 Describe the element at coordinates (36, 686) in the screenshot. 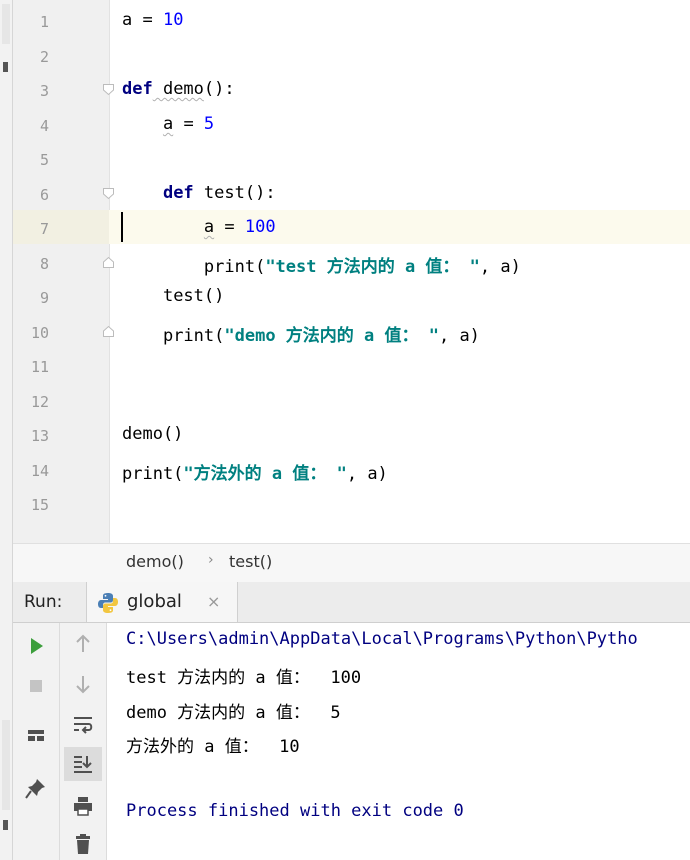

I see `stop-icon` at that location.